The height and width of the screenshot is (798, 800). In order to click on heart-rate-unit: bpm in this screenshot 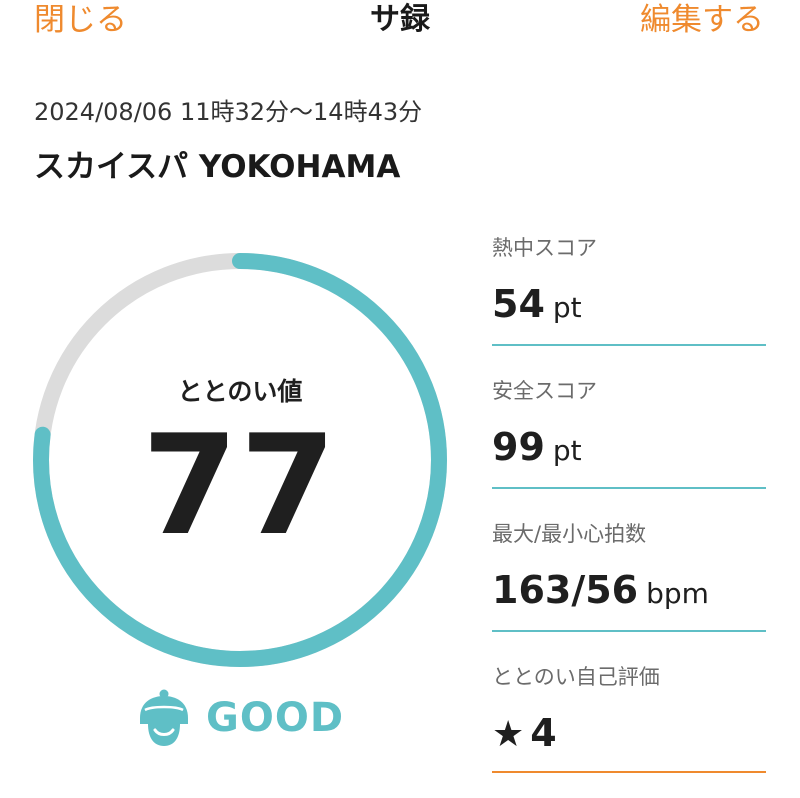, I will do `click(677, 593)`.